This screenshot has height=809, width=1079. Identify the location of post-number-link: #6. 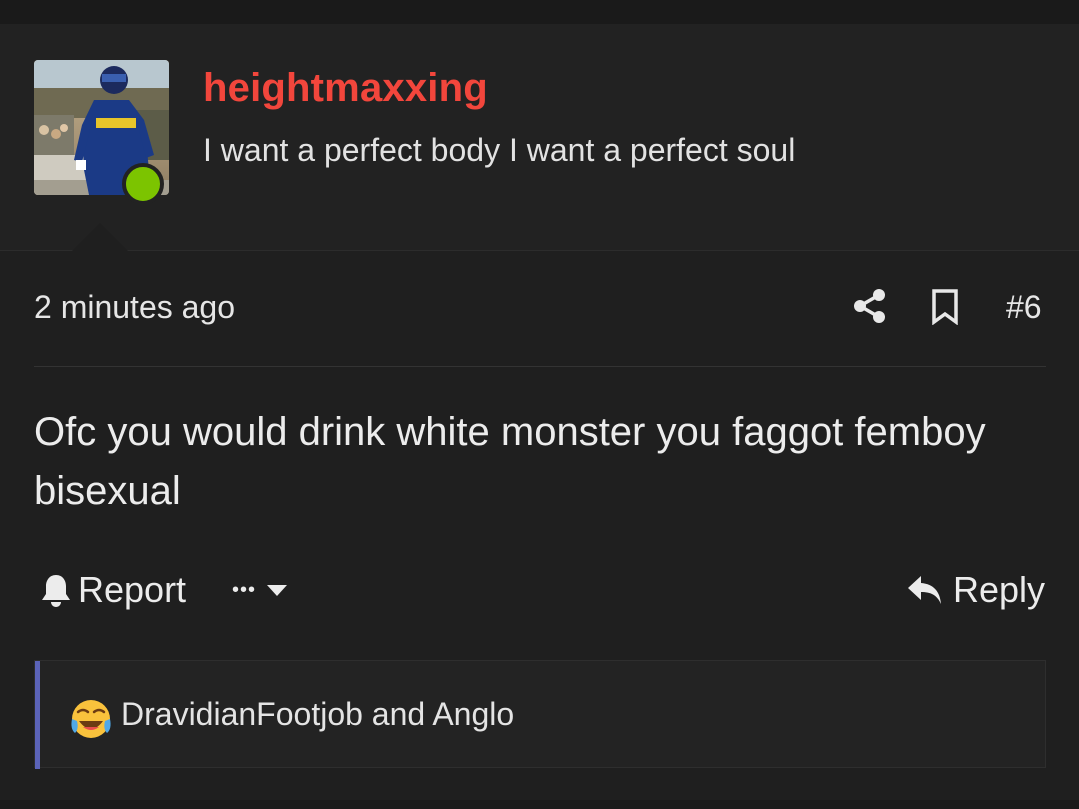
(1024, 307).